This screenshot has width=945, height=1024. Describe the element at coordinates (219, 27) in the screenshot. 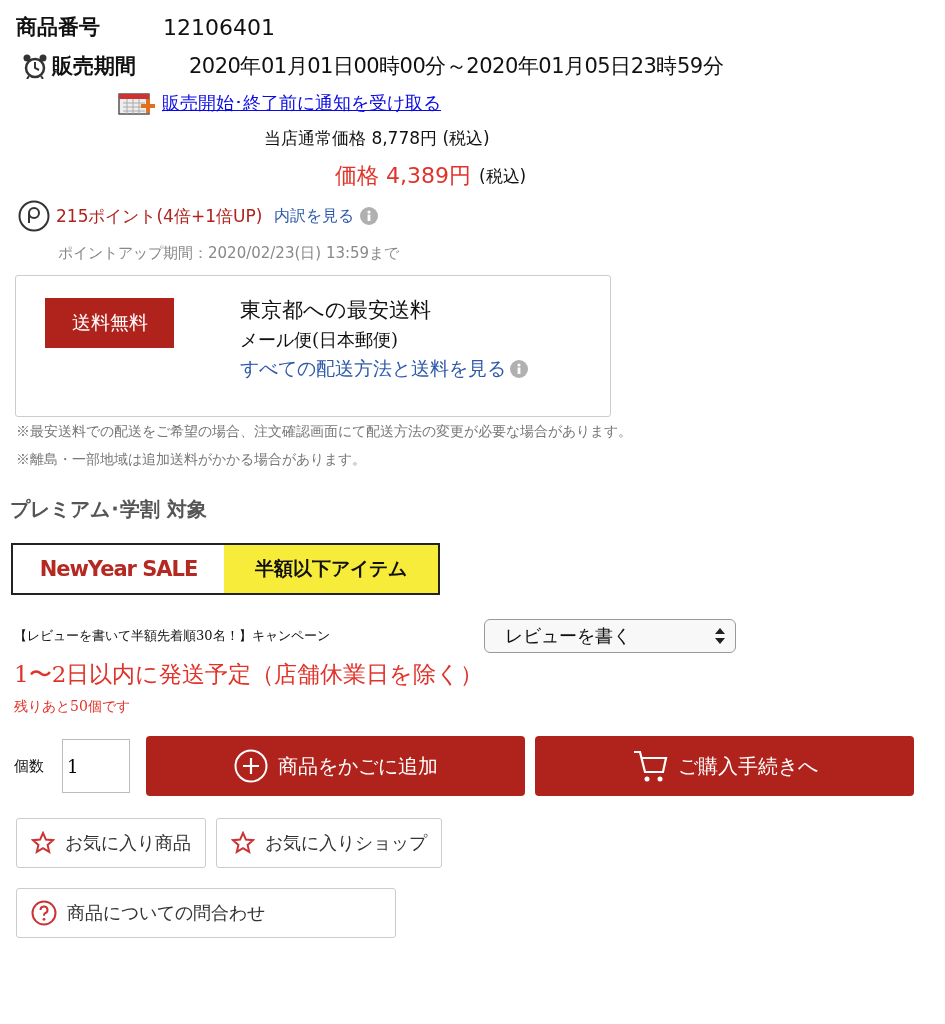

I see `item-number: 12106401` at that location.